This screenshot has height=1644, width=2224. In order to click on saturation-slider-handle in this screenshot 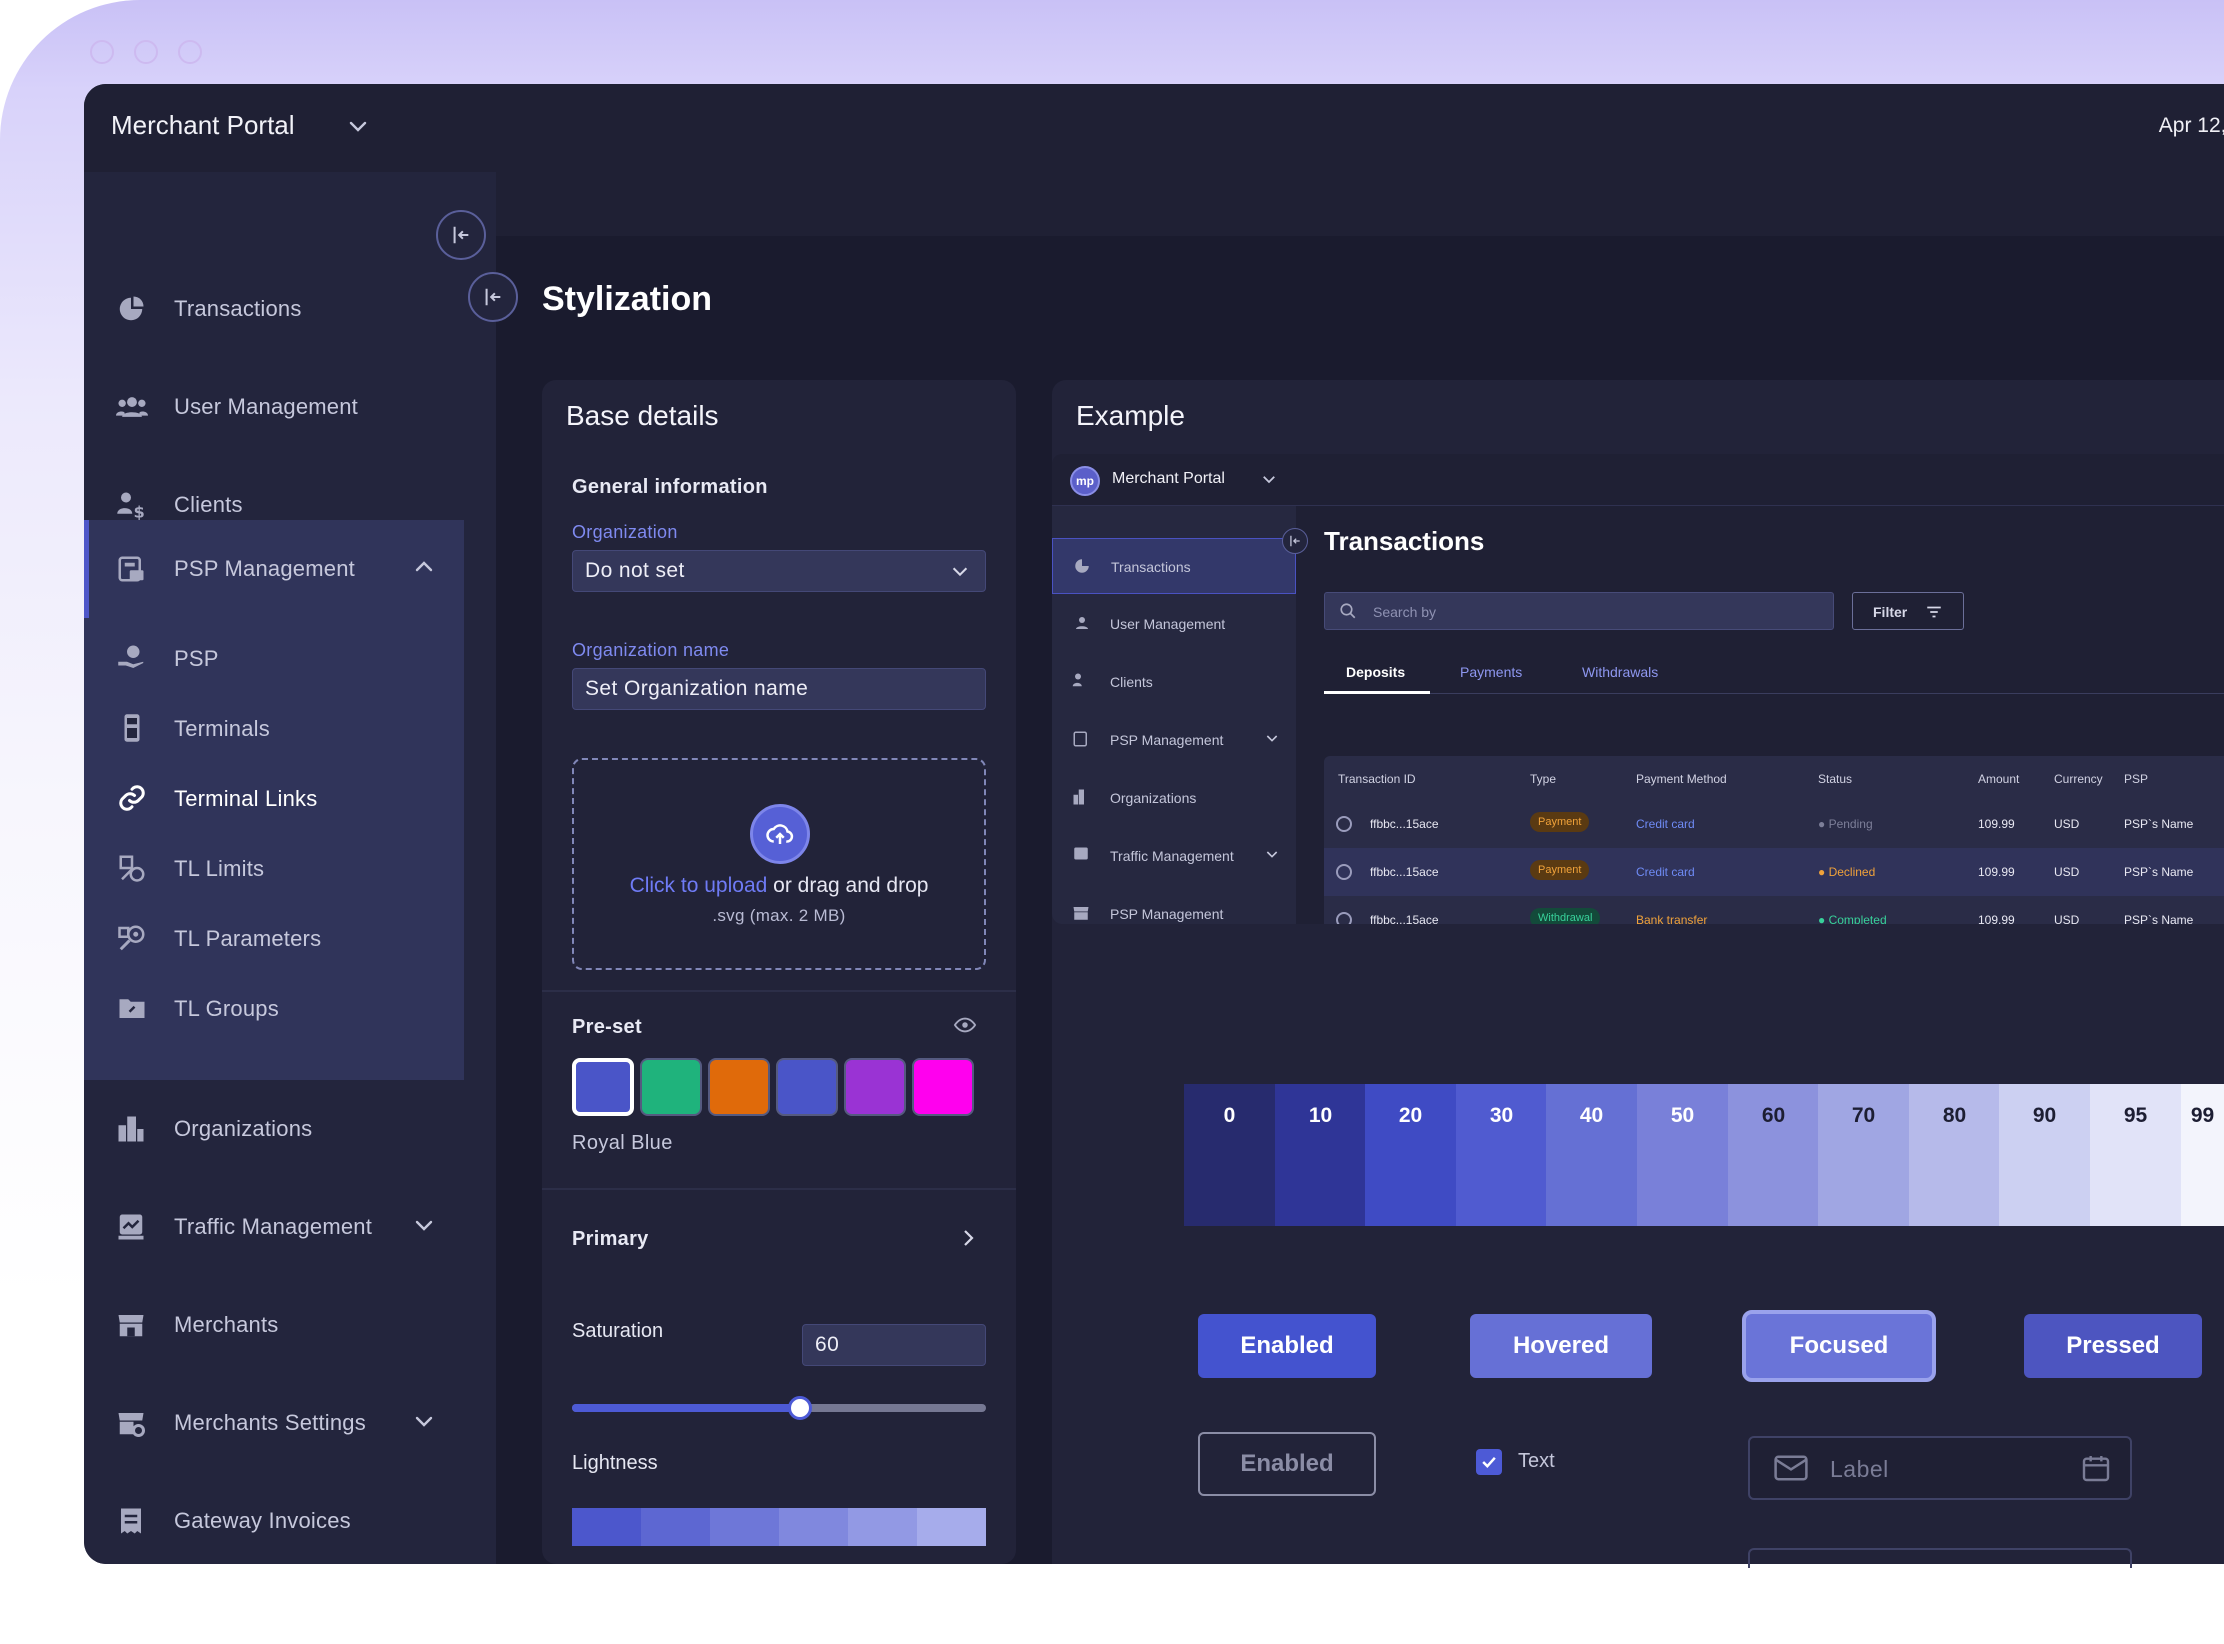, I will do `click(800, 1408)`.